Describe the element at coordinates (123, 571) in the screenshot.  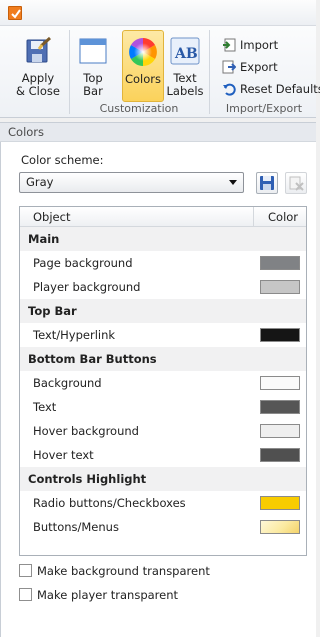
I see `bg-transparent-label: Make background transparent` at that location.